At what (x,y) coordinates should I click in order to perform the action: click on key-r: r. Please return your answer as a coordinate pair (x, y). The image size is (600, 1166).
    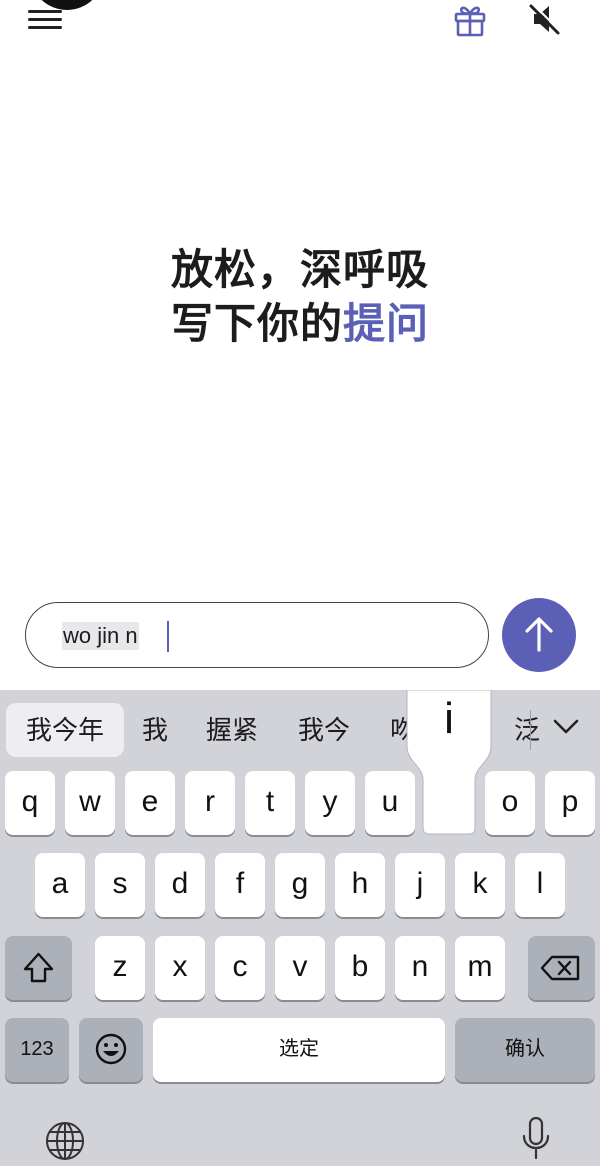
    Looking at the image, I should click on (210, 803).